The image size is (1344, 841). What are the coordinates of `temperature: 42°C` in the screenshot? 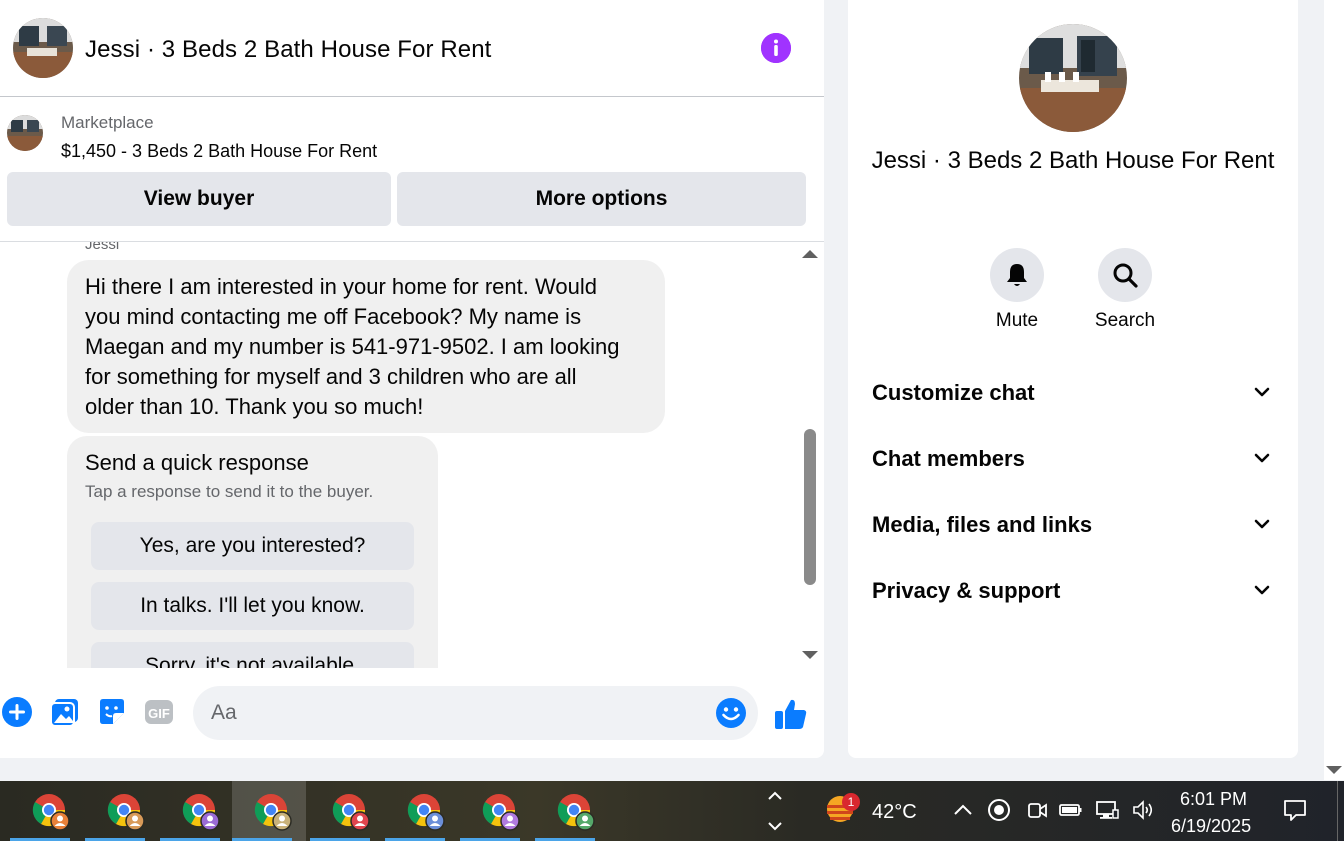 It's located at (894, 812).